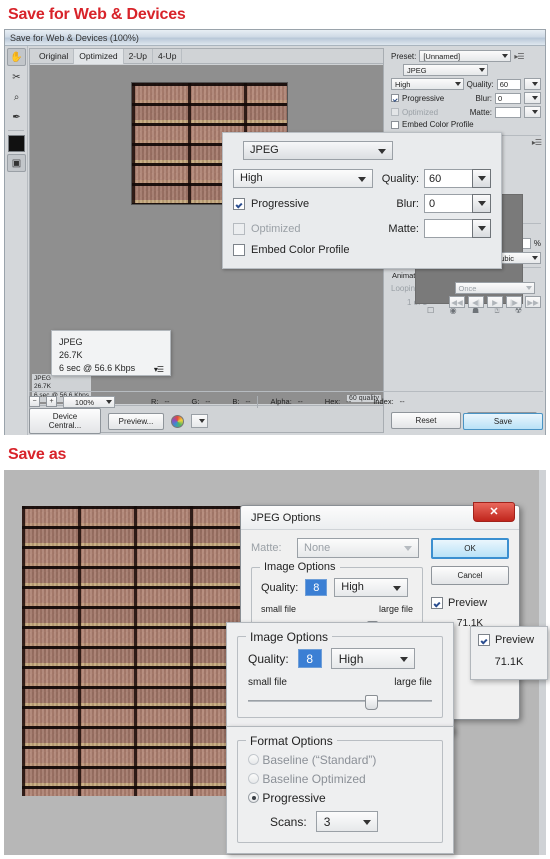 The height and width of the screenshot is (859, 550). What do you see at coordinates (159, 370) in the screenshot?
I see `tooltip-menu-icon: ▾☰` at bounding box center [159, 370].